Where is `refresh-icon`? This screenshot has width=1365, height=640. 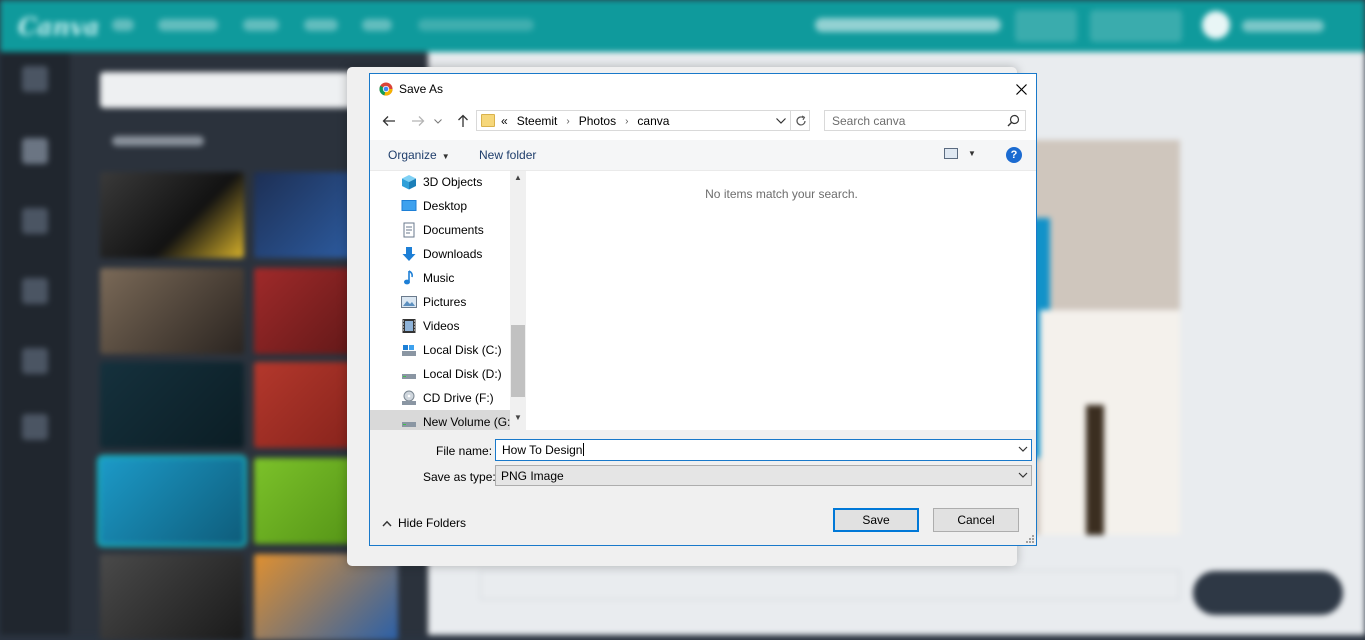 refresh-icon is located at coordinates (801, 120).